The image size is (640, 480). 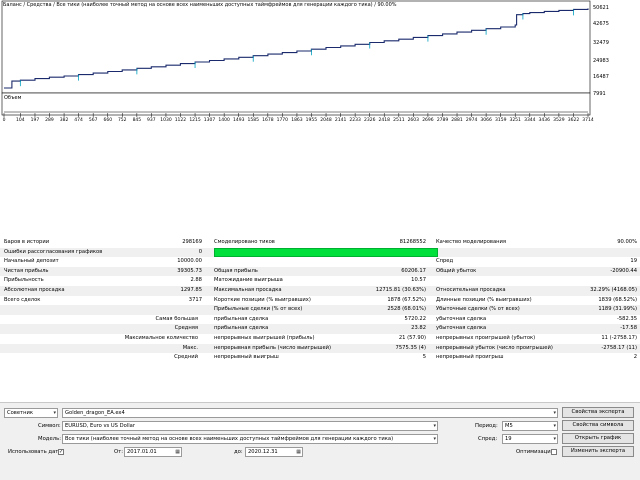 I want to click on x-tick-label: 2974, so click(x=471, y=120).